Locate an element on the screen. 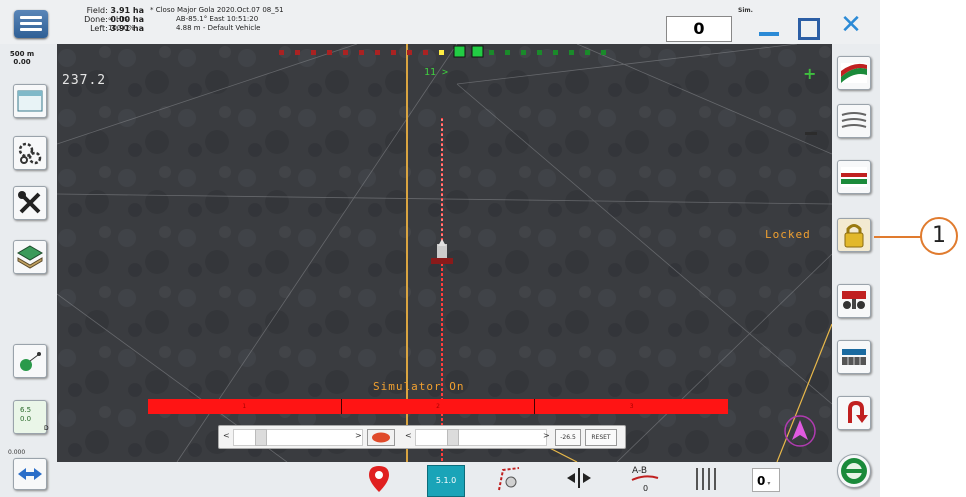  steering-wheel-icon is located at coordinates (854, 471).